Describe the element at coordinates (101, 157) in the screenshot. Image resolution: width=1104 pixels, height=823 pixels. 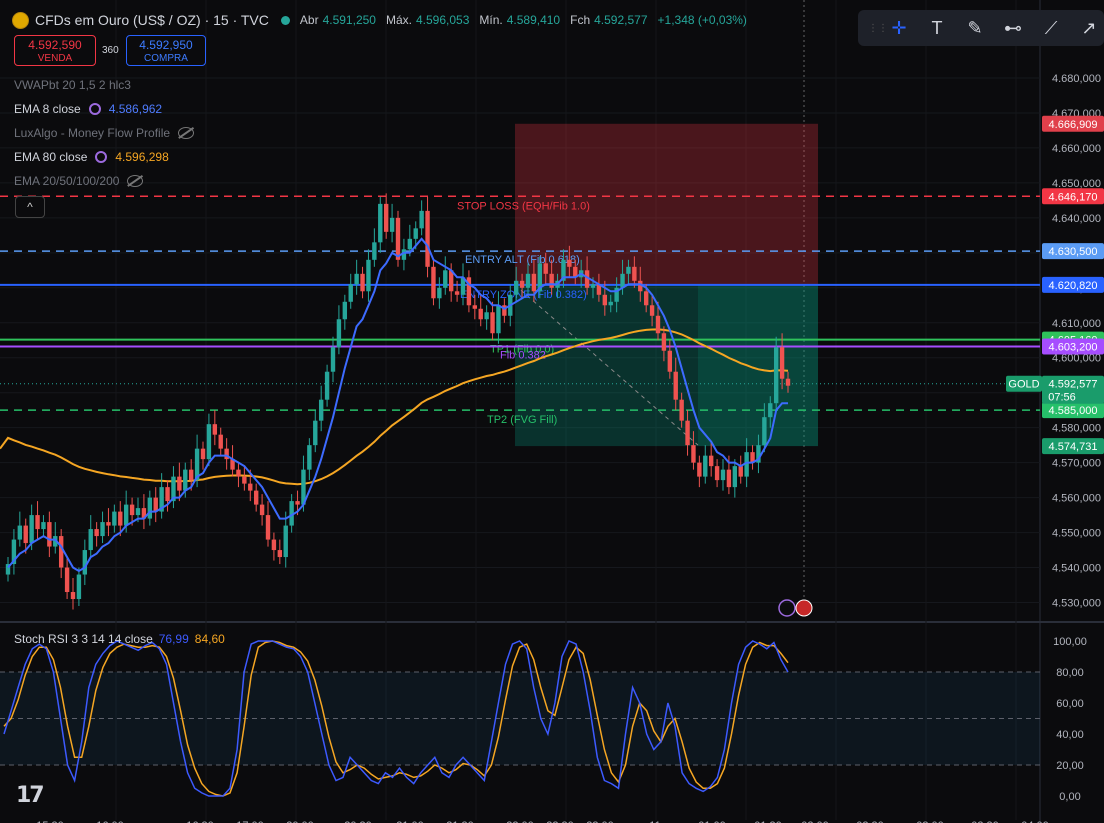
I see `refresh-icon` at that location.